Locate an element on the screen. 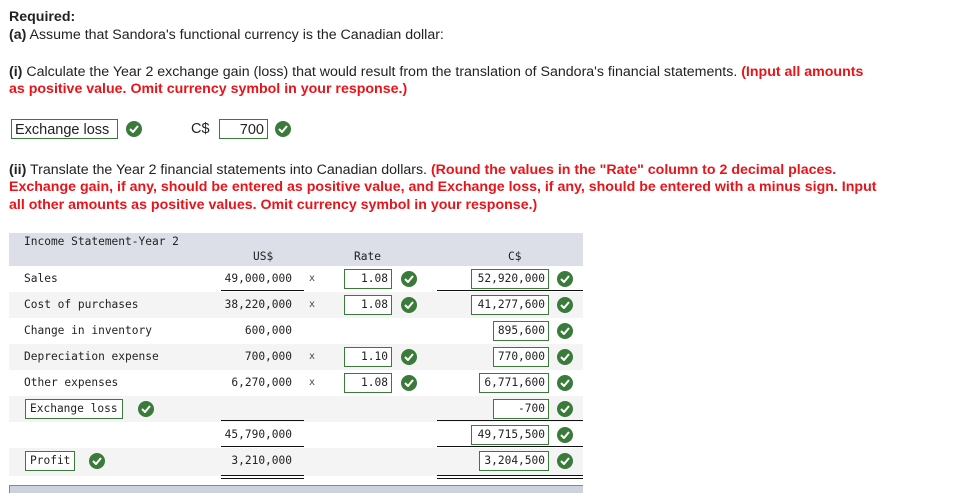 This screenshot has height=501, width=955. cad-value-input: 6,771,600 is located at coordinates (514, 383).